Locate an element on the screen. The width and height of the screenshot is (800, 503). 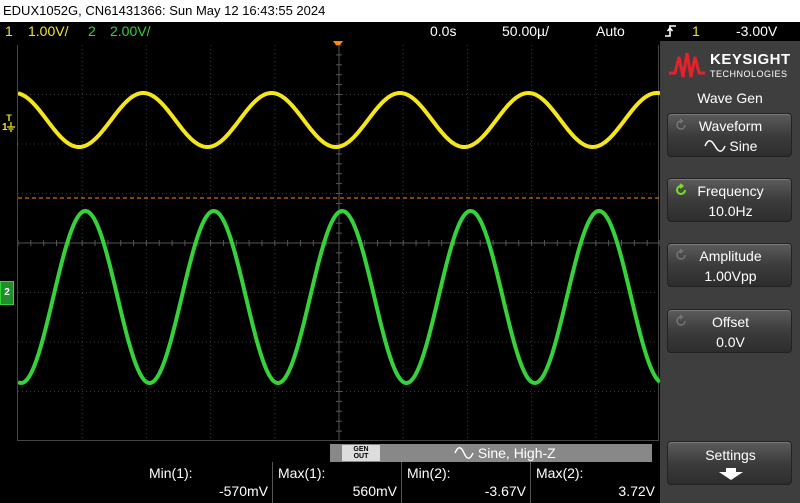
softkey-value: Sine is located at coordinates (730, 146).